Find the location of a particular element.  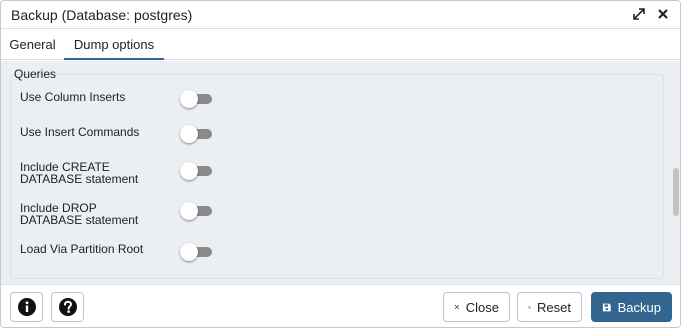

scrollbar-thumb is located at coordinates (676, 192).